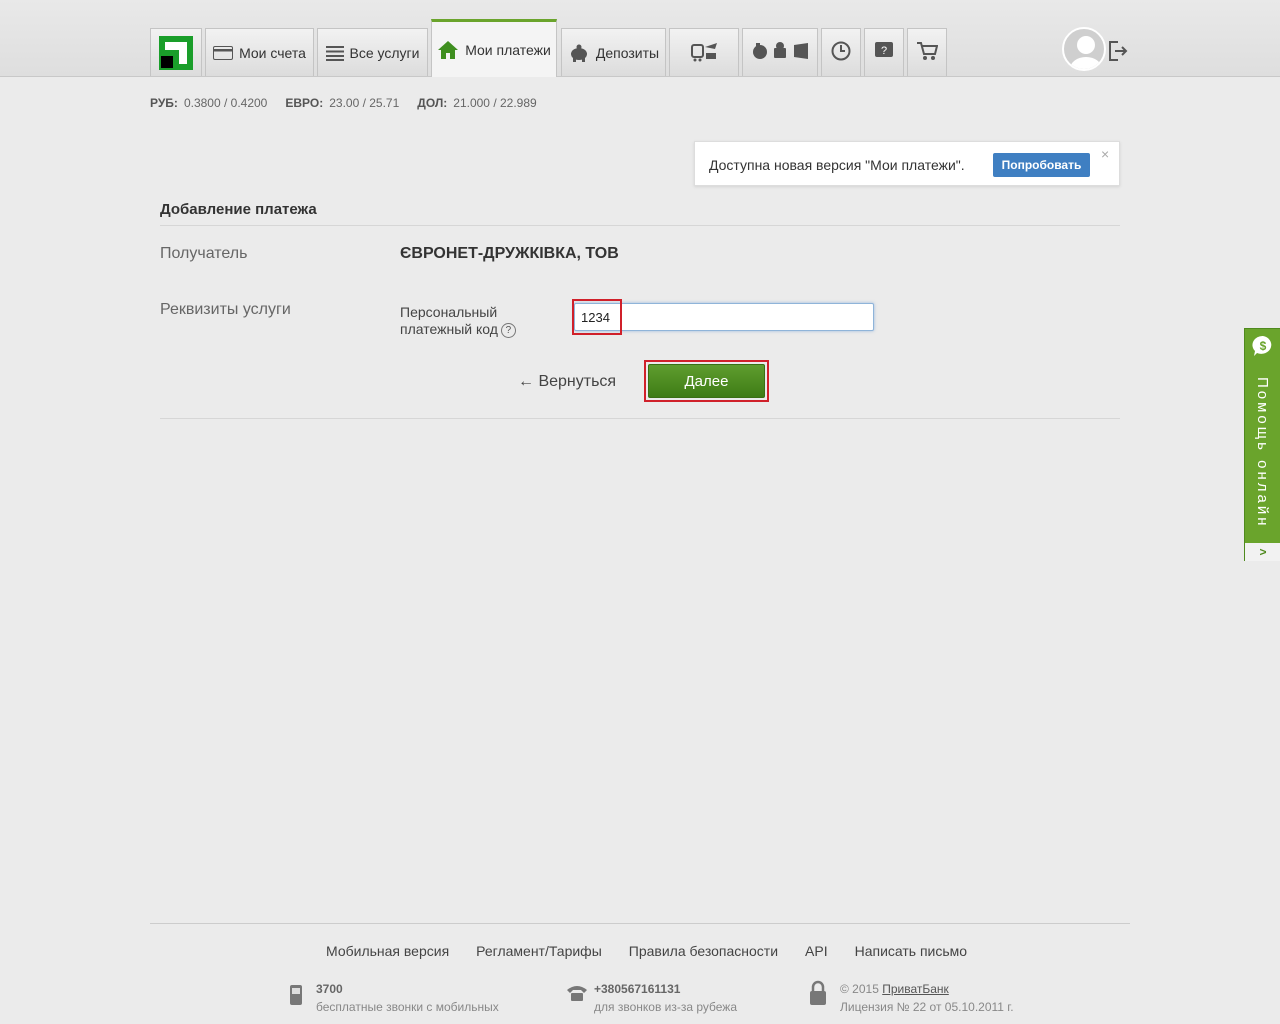 The image size is (1280, 1024). I want to click on tab-my-accounts: Мои счета, so click(259, 52).